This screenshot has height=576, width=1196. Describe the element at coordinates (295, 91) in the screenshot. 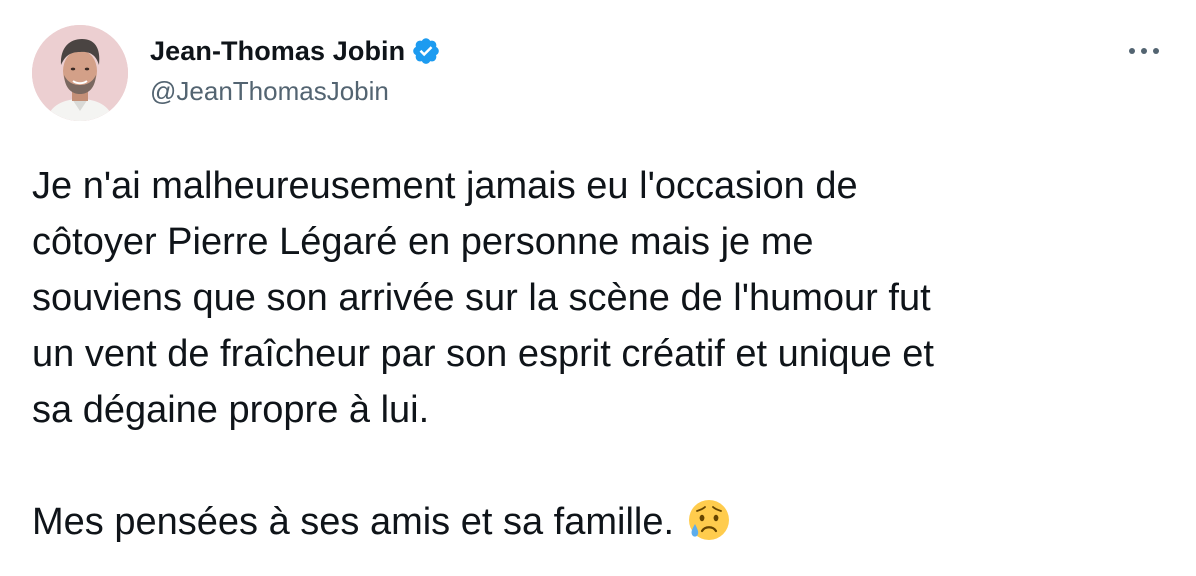

I see `author-handle: @JeanThomasJobin` at that location.